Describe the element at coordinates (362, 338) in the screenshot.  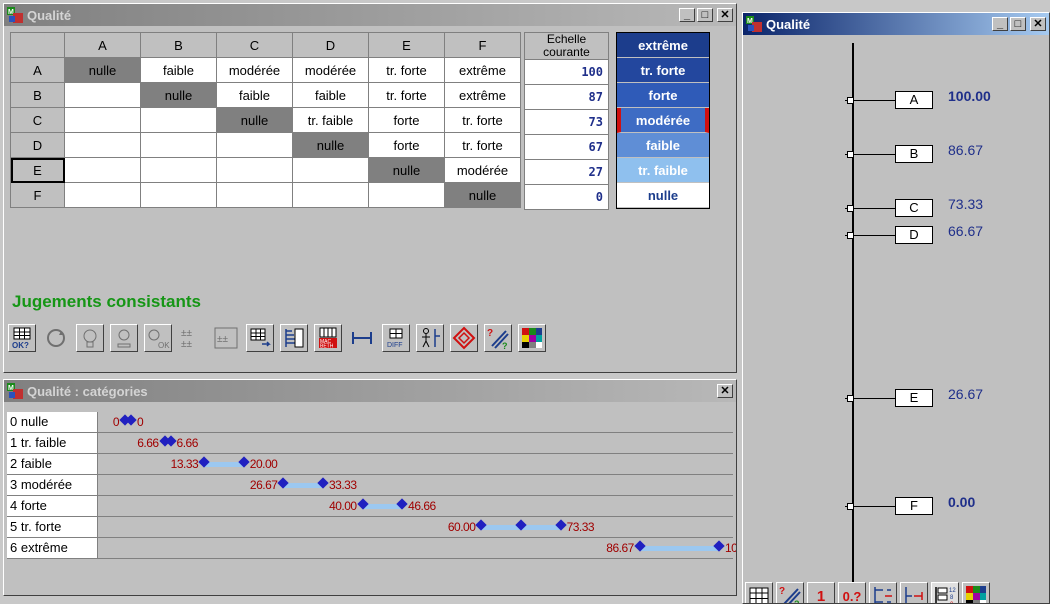
I see `range-icon` at that location.